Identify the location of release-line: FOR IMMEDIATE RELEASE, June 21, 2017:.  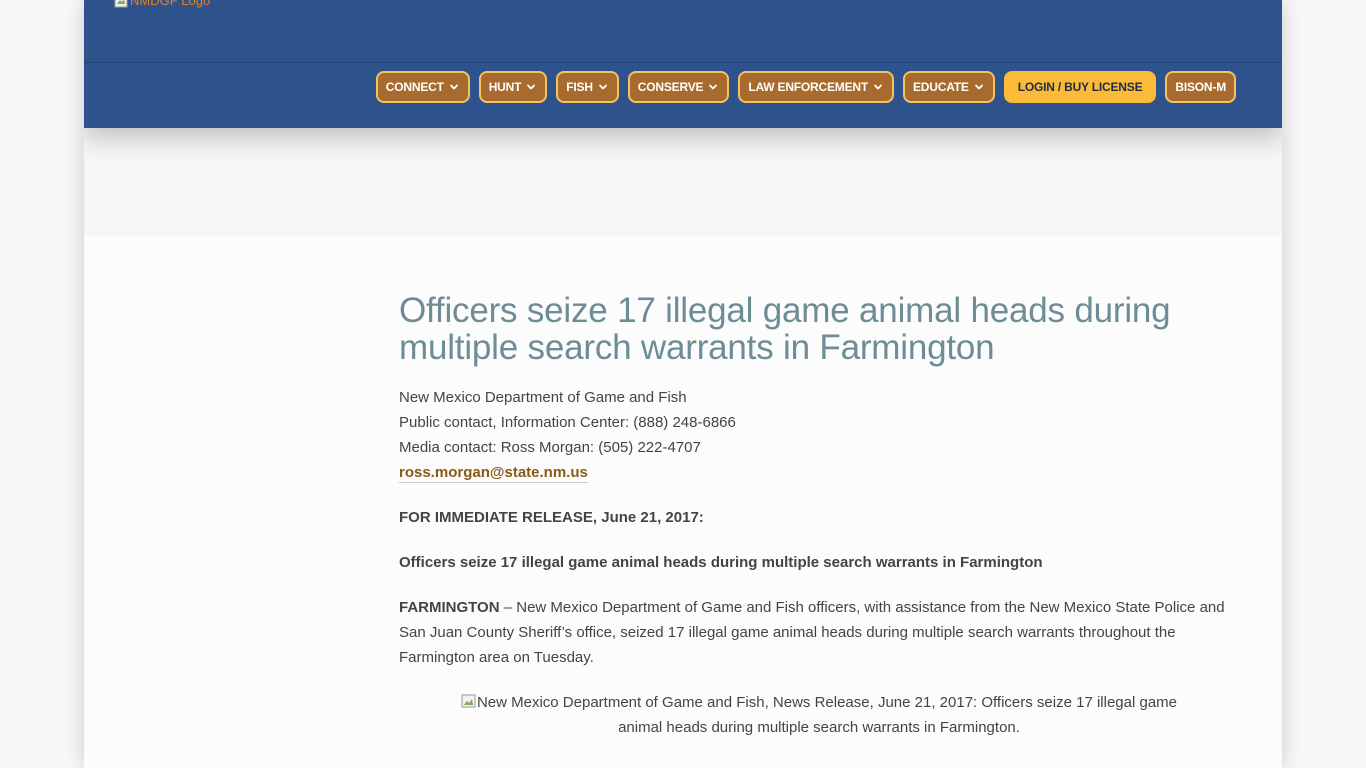
(551, 517).